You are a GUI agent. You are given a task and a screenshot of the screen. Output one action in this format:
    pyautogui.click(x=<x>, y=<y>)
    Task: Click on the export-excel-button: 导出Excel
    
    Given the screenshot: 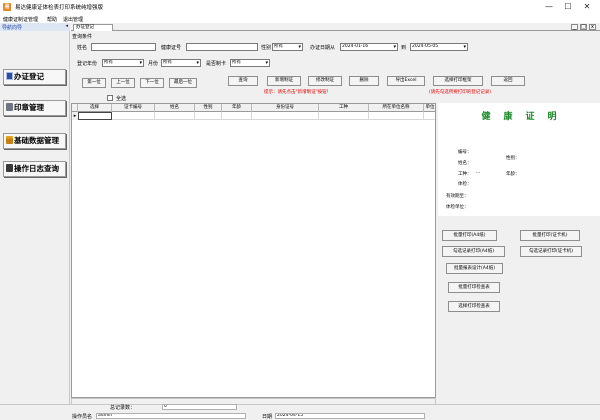 What is the action you would take?
    pyautogui.click(x=406, y=81)
    